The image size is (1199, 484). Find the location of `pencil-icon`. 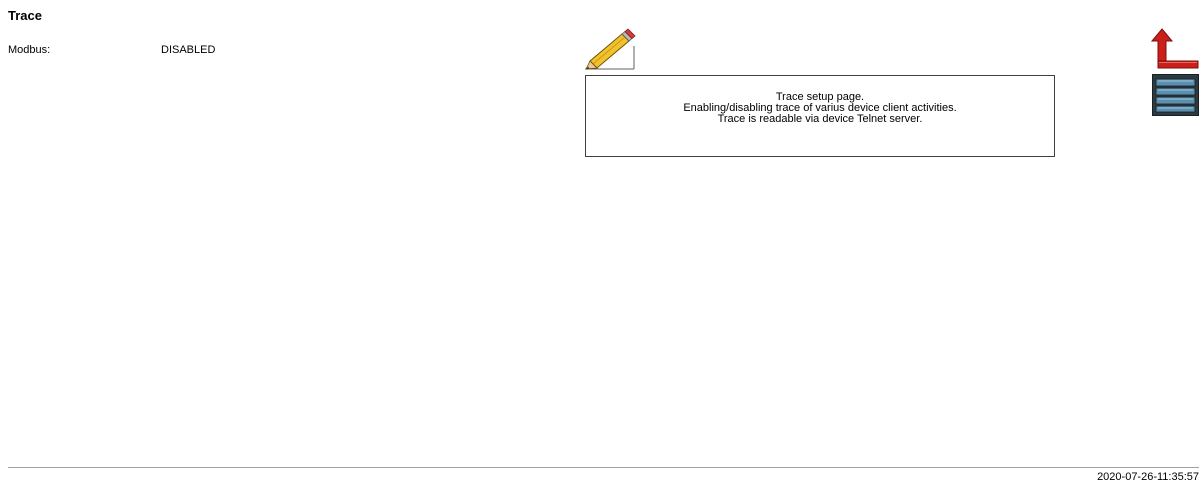

pencil-icon is located at coordinates (610, 49).